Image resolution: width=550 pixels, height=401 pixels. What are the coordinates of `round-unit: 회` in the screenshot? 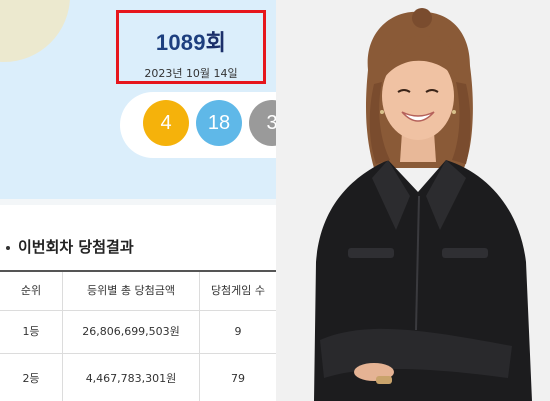 It's located at (216, 43).